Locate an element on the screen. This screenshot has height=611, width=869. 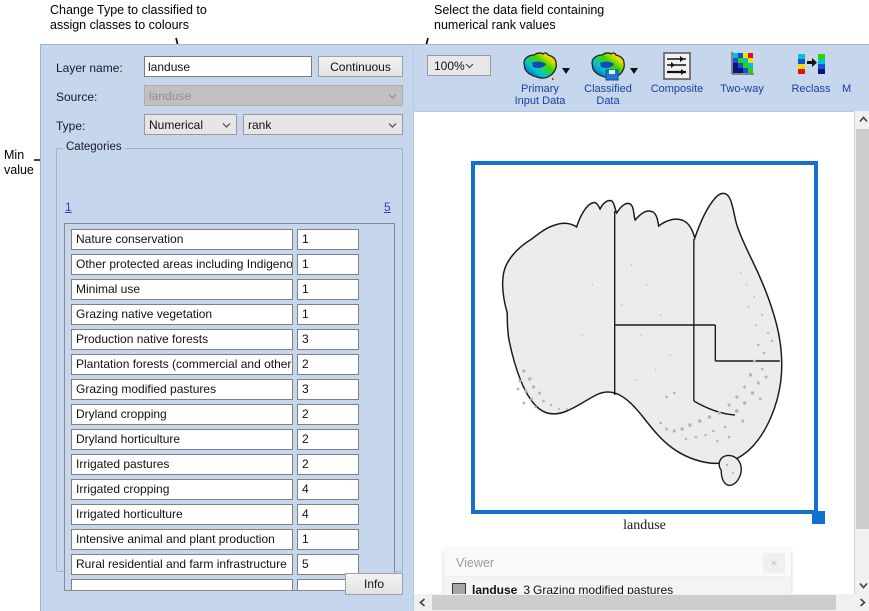
type-combo: Numerical is located at coordinates (190, 124).